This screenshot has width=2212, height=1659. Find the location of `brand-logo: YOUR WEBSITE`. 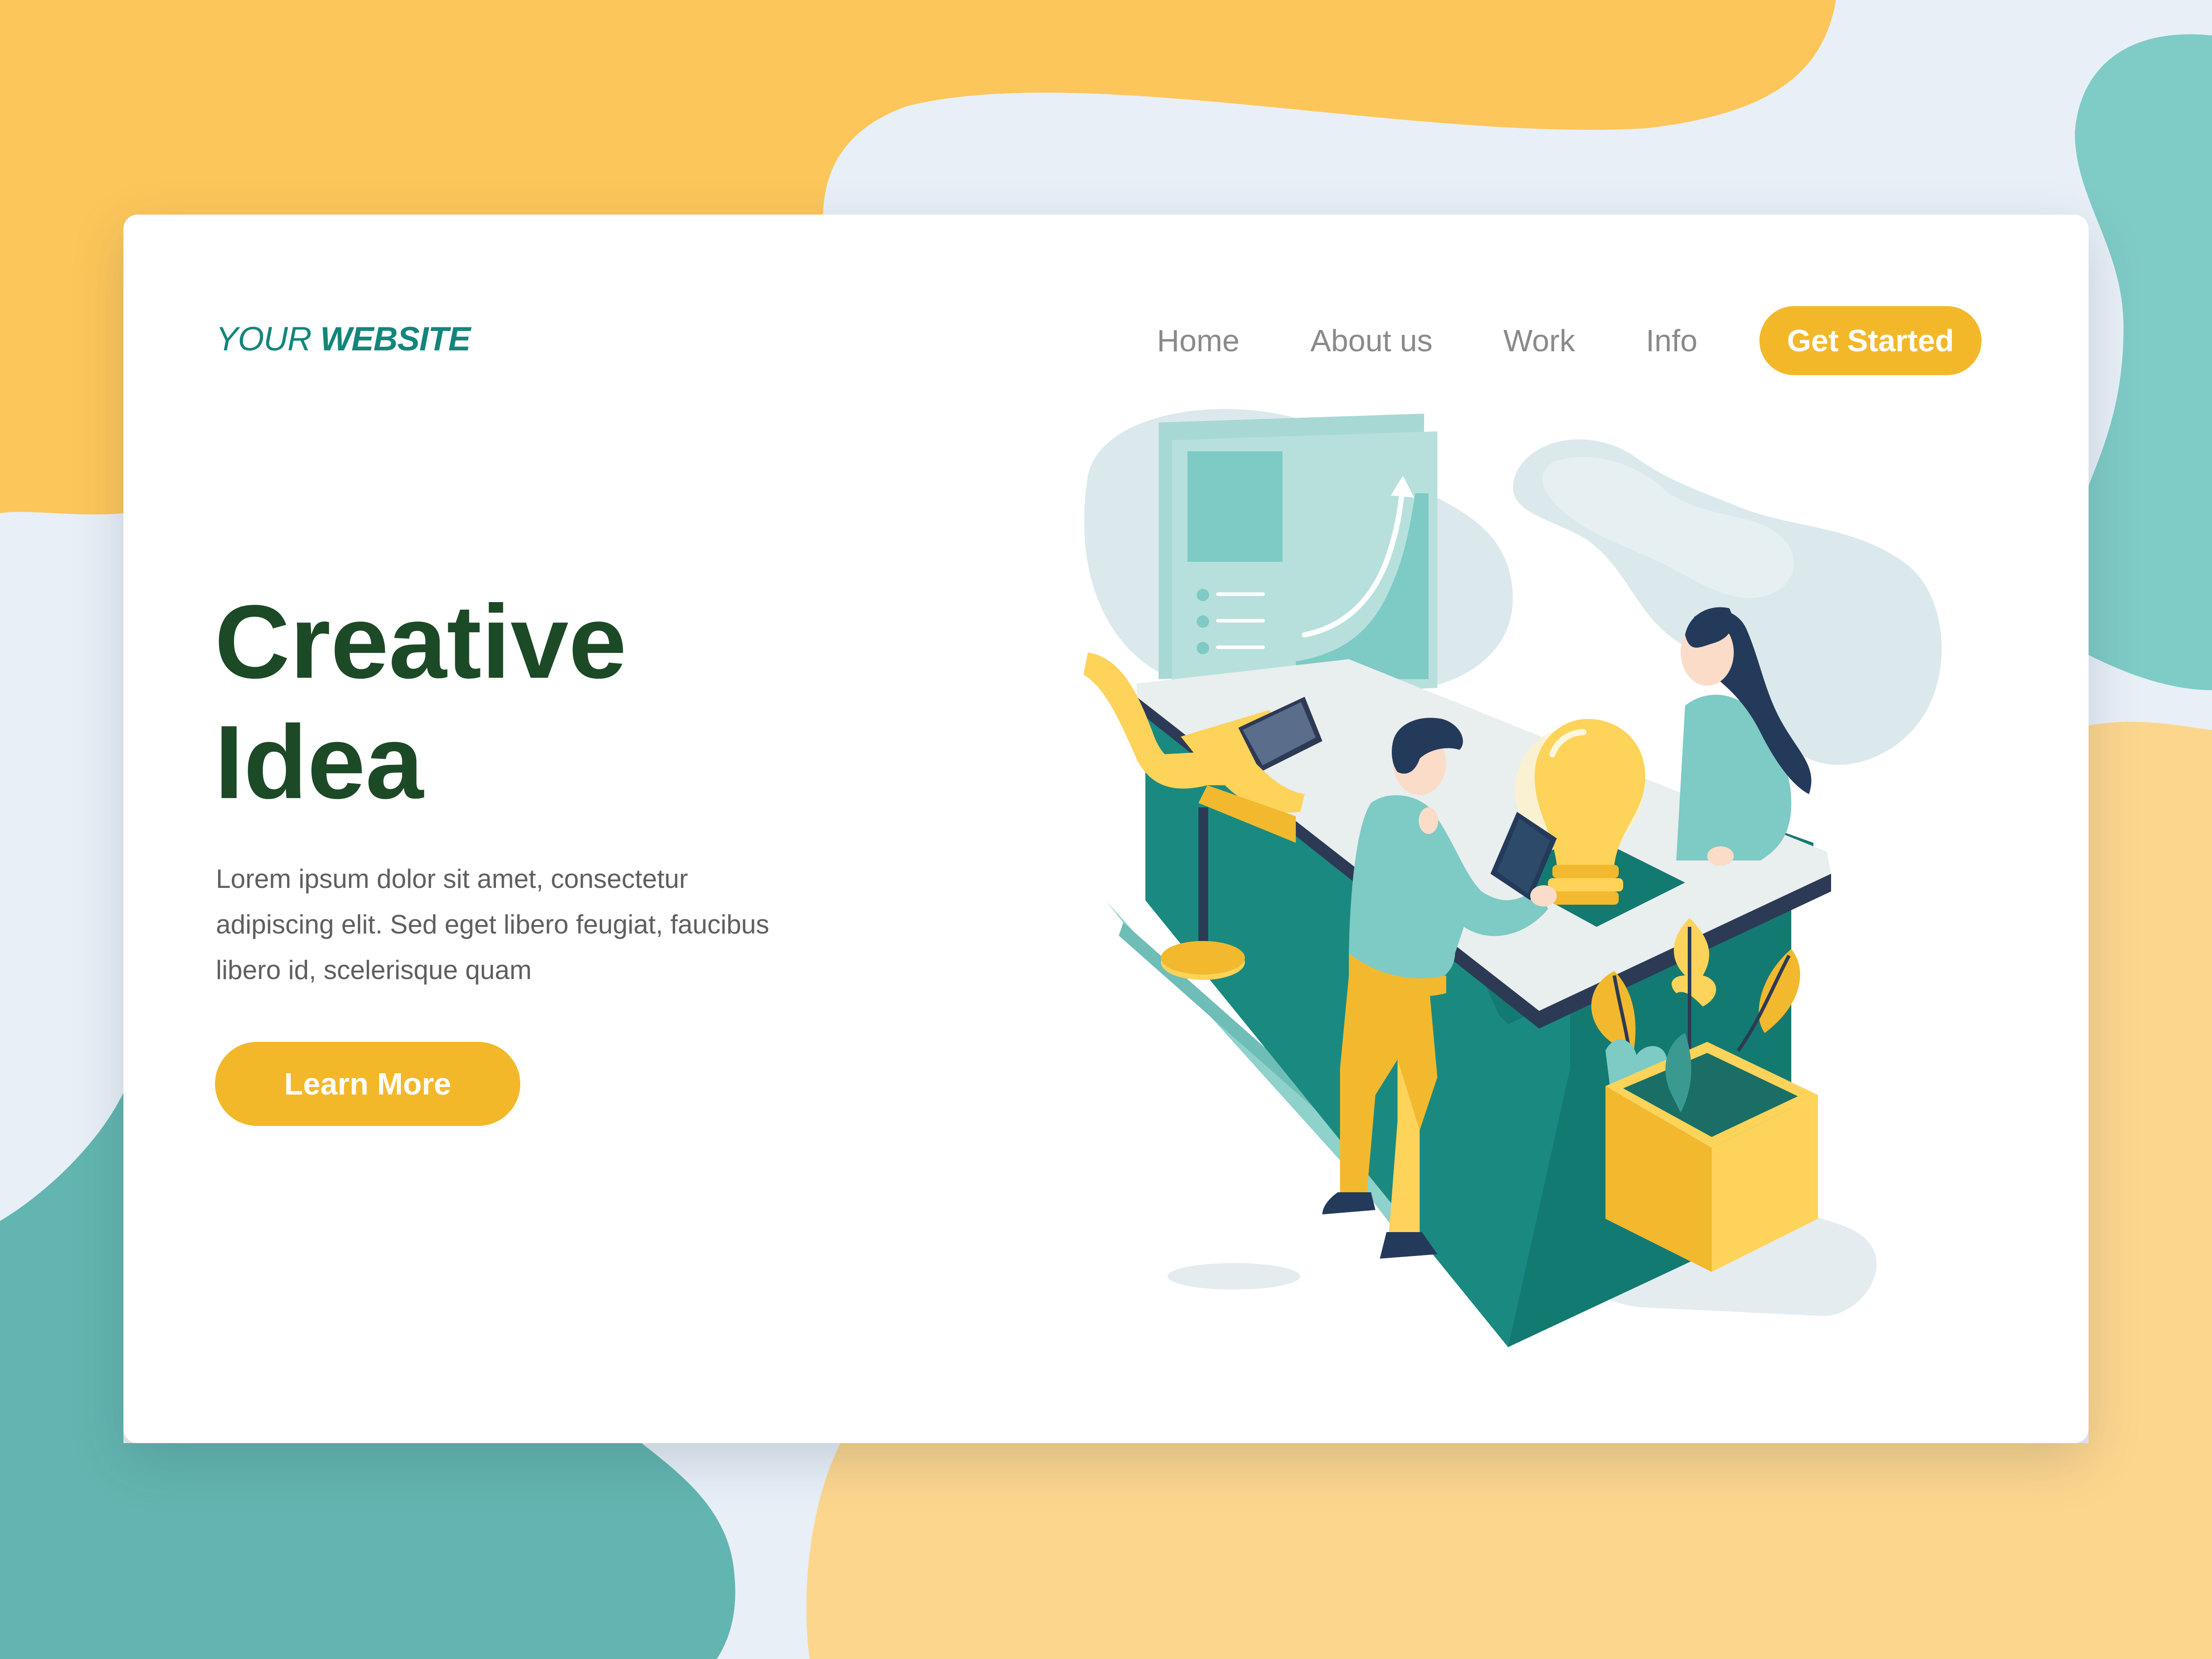

brand-logo: YOUR WEBSITE is located at coordinates (344, 339).